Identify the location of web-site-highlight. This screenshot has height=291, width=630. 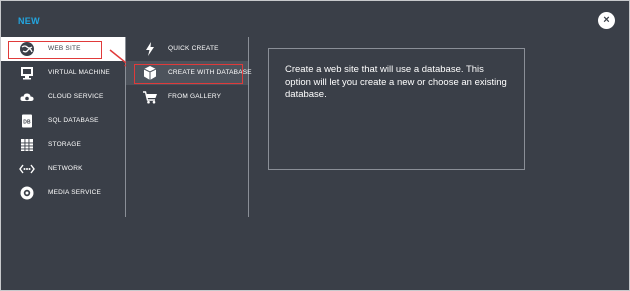
(55, 50).